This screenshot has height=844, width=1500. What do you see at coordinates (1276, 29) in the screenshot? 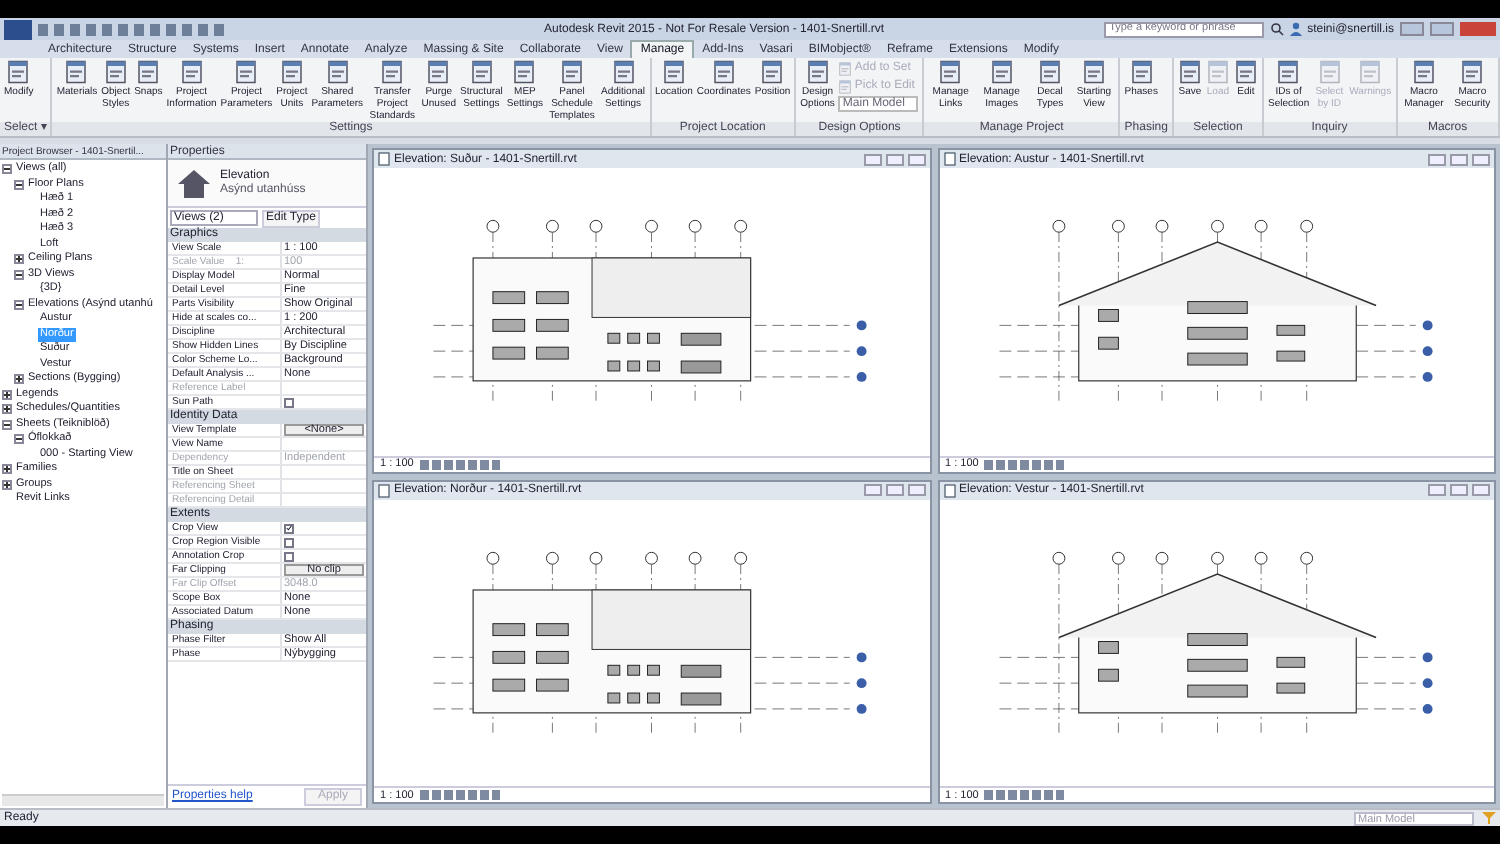
I see `search-icon` at bounding box center [1276, 29].